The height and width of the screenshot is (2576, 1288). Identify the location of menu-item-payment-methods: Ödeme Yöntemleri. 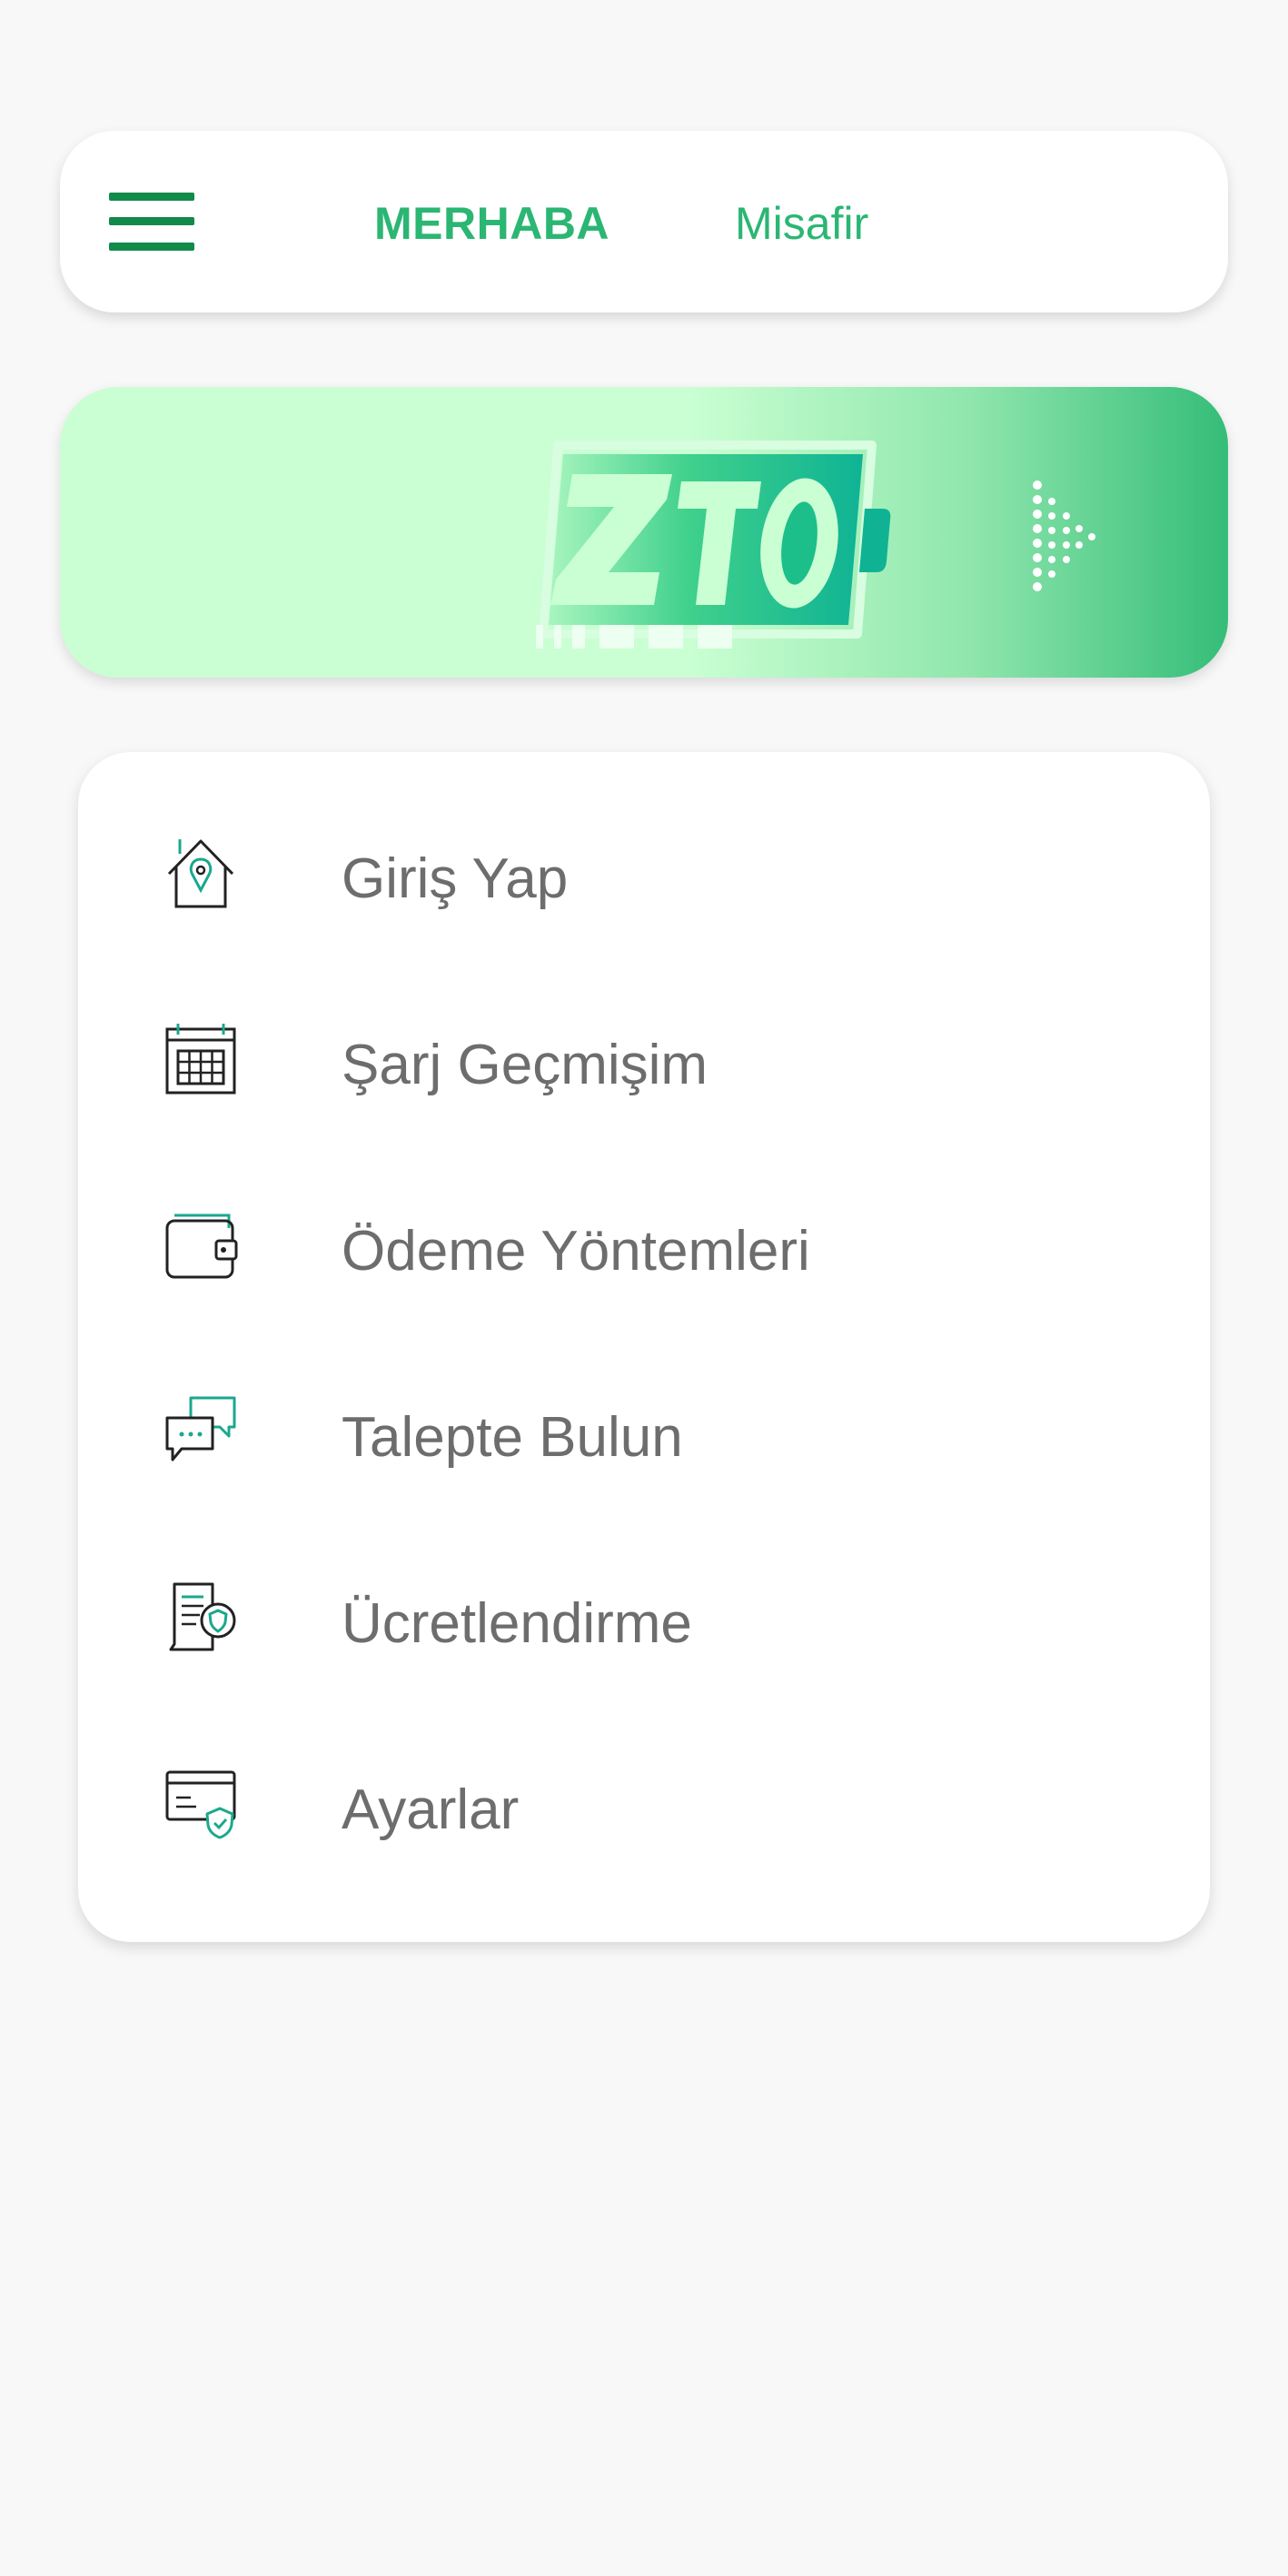
(644, 1244).